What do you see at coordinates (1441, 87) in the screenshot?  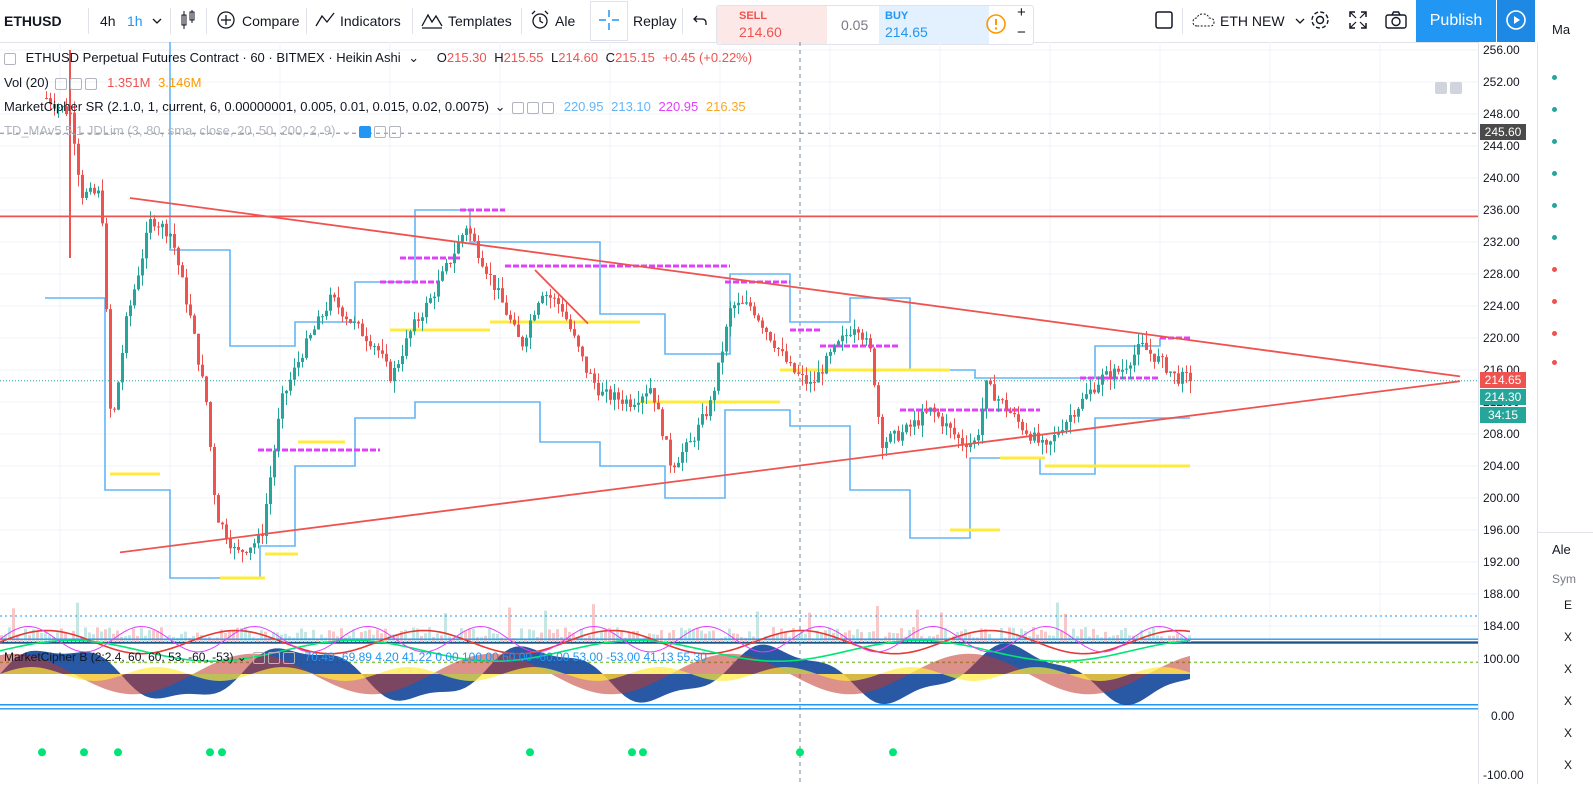 I see `collapse-pane-icon` at bounding box center [1441, 87].